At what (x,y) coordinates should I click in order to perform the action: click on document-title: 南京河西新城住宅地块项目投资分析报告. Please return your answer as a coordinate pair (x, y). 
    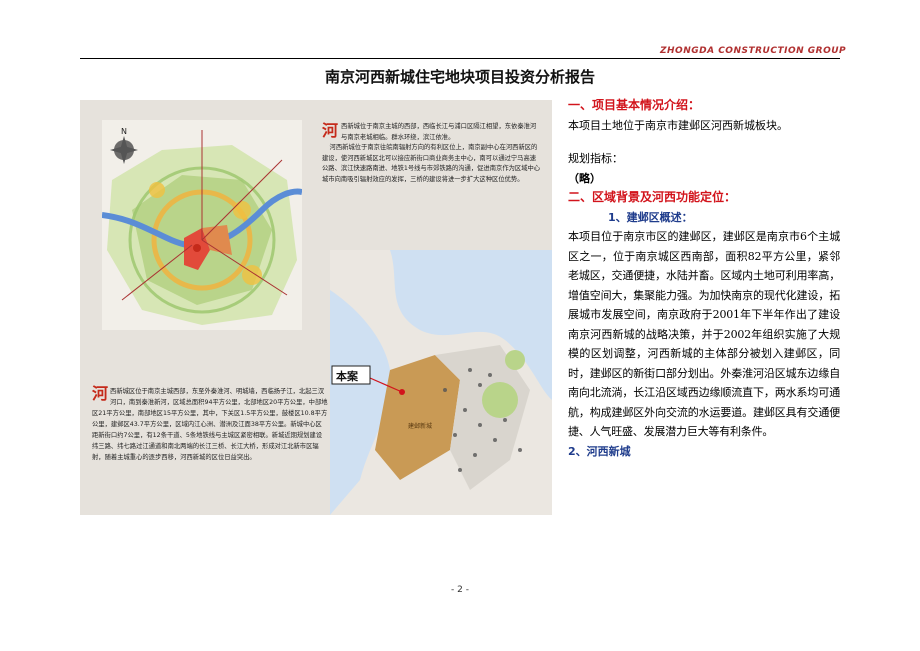
    Looking at the image, I should click on (459, 77).